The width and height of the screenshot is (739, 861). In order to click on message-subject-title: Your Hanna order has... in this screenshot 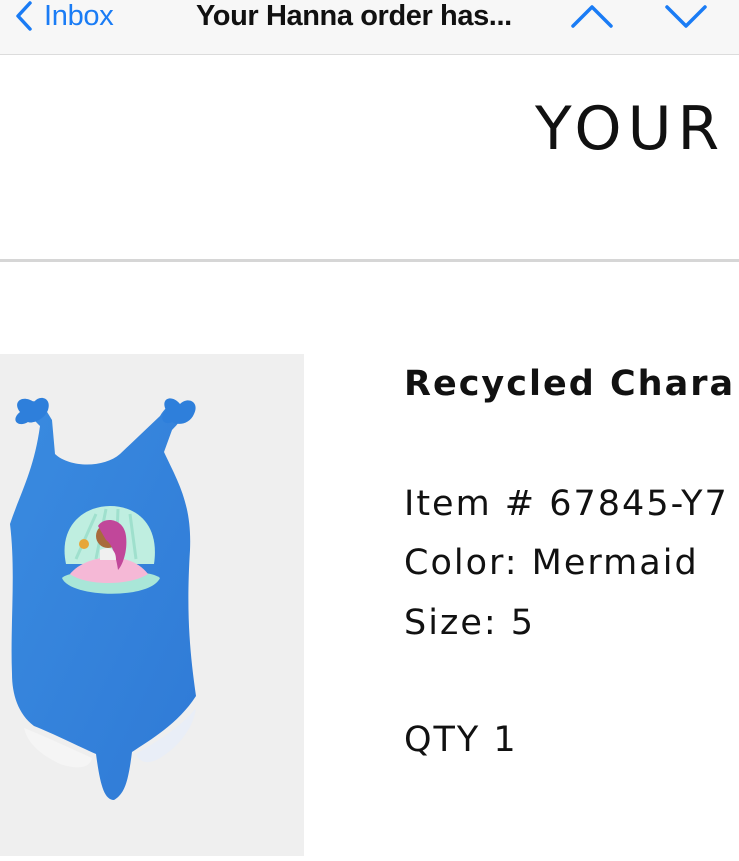, I will do `click(354, 16)`.